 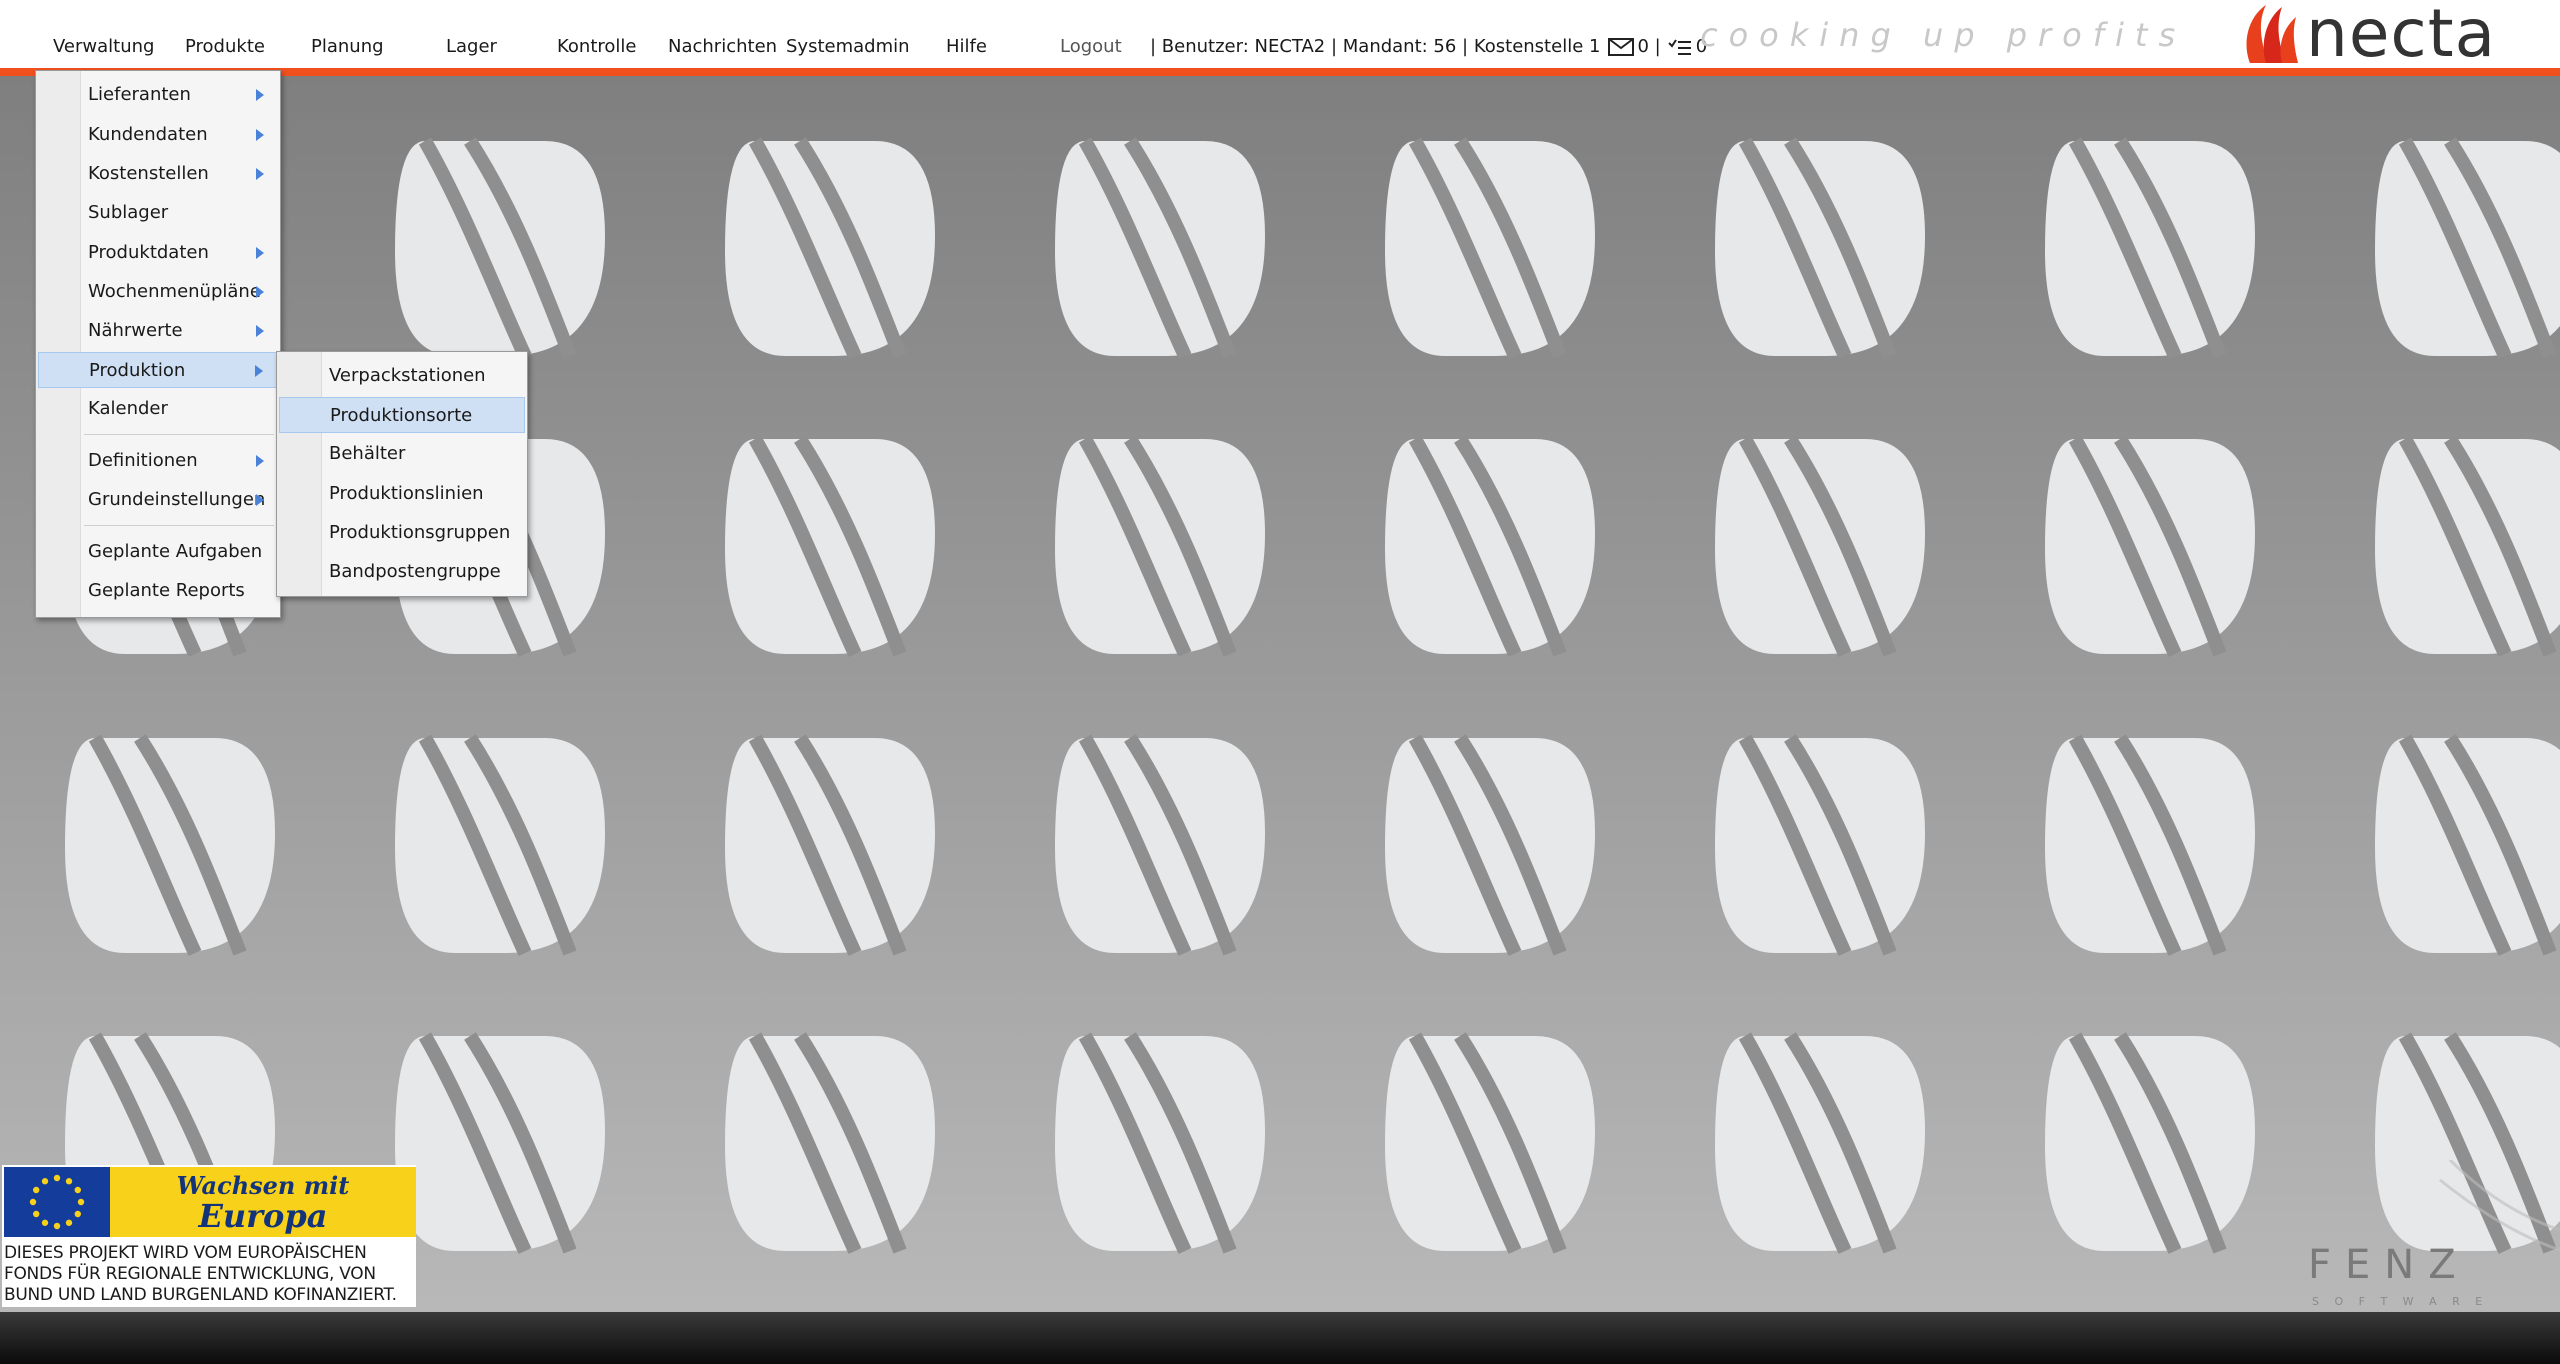 What do you see at coordinates (57, 1202) in the screenshot?
I see `eu-flag-icon` at bounding box center [57, 1202].